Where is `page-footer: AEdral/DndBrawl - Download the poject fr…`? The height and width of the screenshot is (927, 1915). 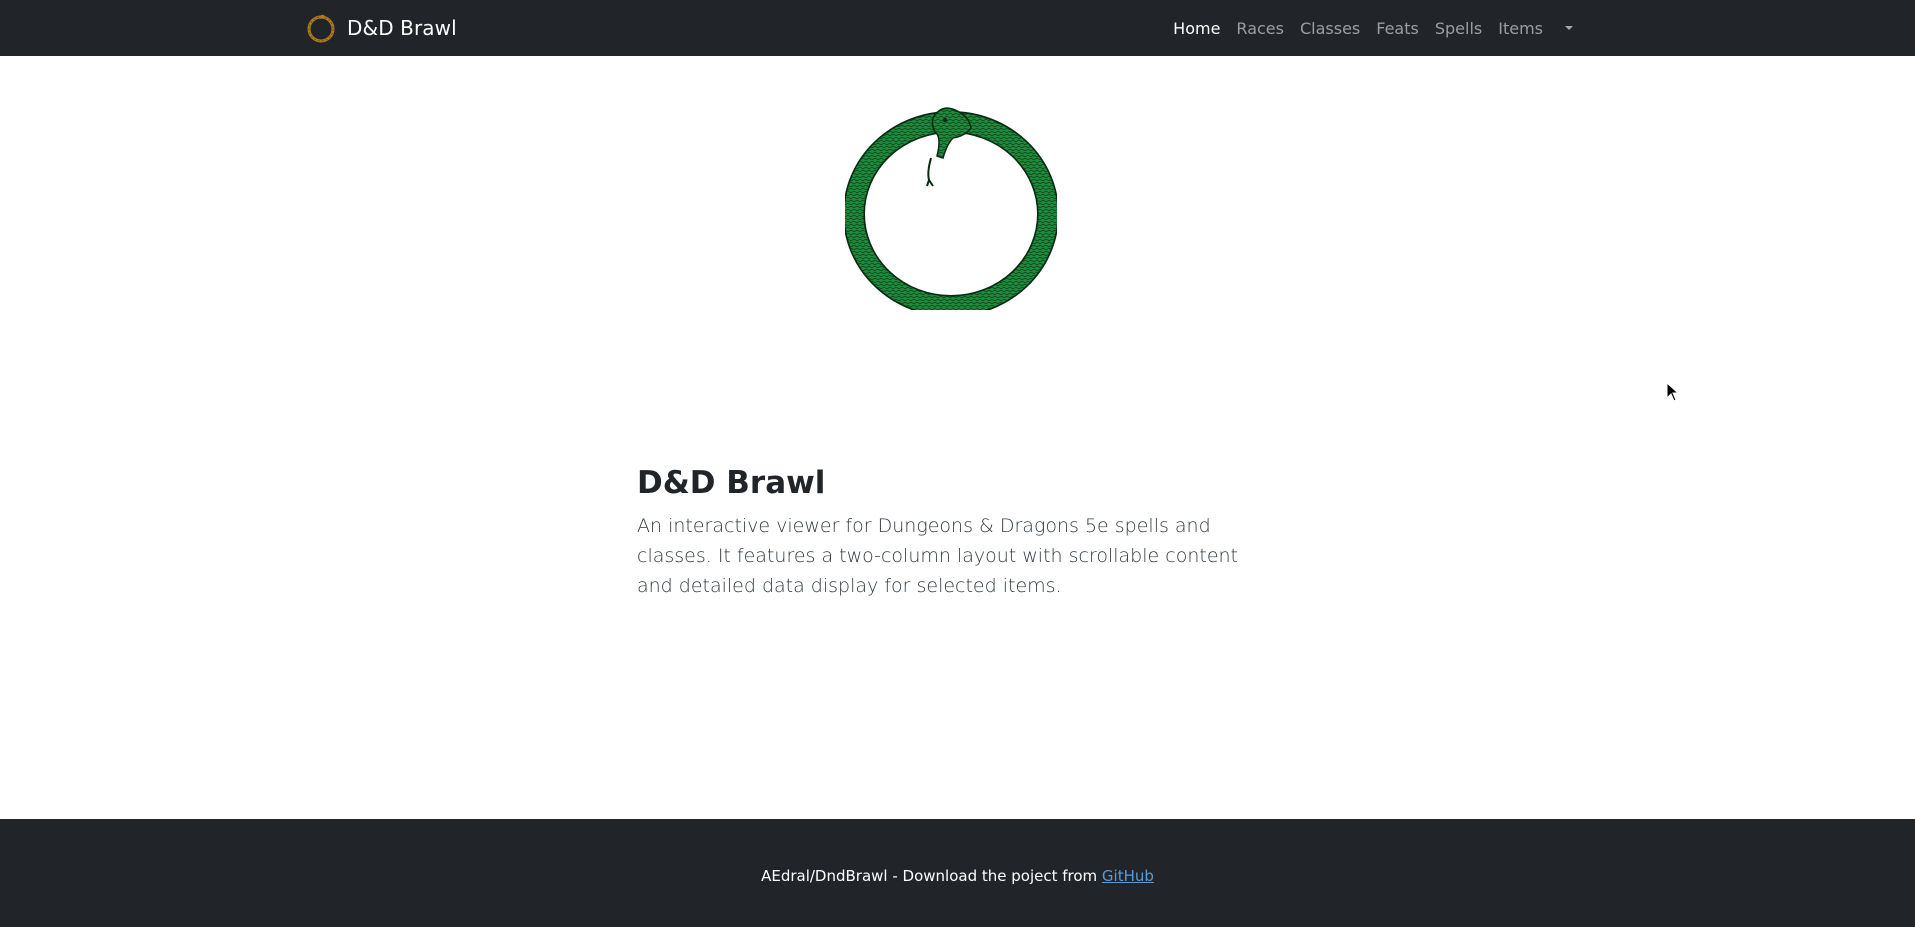 page-footer: AEdral/DndBrawl - Download the poject fr… is located at coordinates (957, 873).